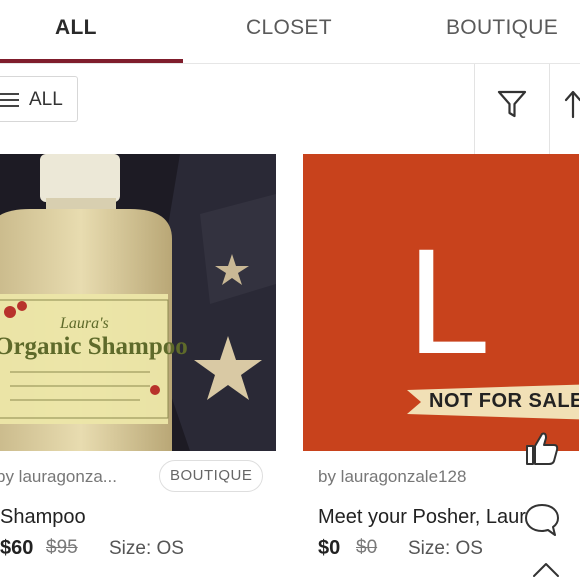 Image resolution: width=580 pixels, height=580 pixels. Describe the element at coordinates (17, 548) in the screenshot. I see `listing-price: $60` at that location.